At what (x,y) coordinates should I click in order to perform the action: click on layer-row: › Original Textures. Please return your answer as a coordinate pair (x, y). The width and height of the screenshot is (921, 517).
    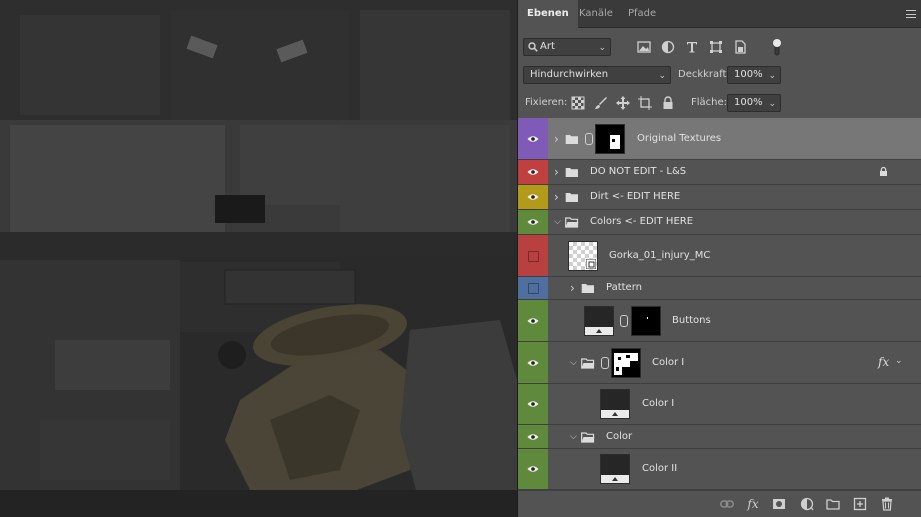
    Looking at the image, I should click on (719, 139).